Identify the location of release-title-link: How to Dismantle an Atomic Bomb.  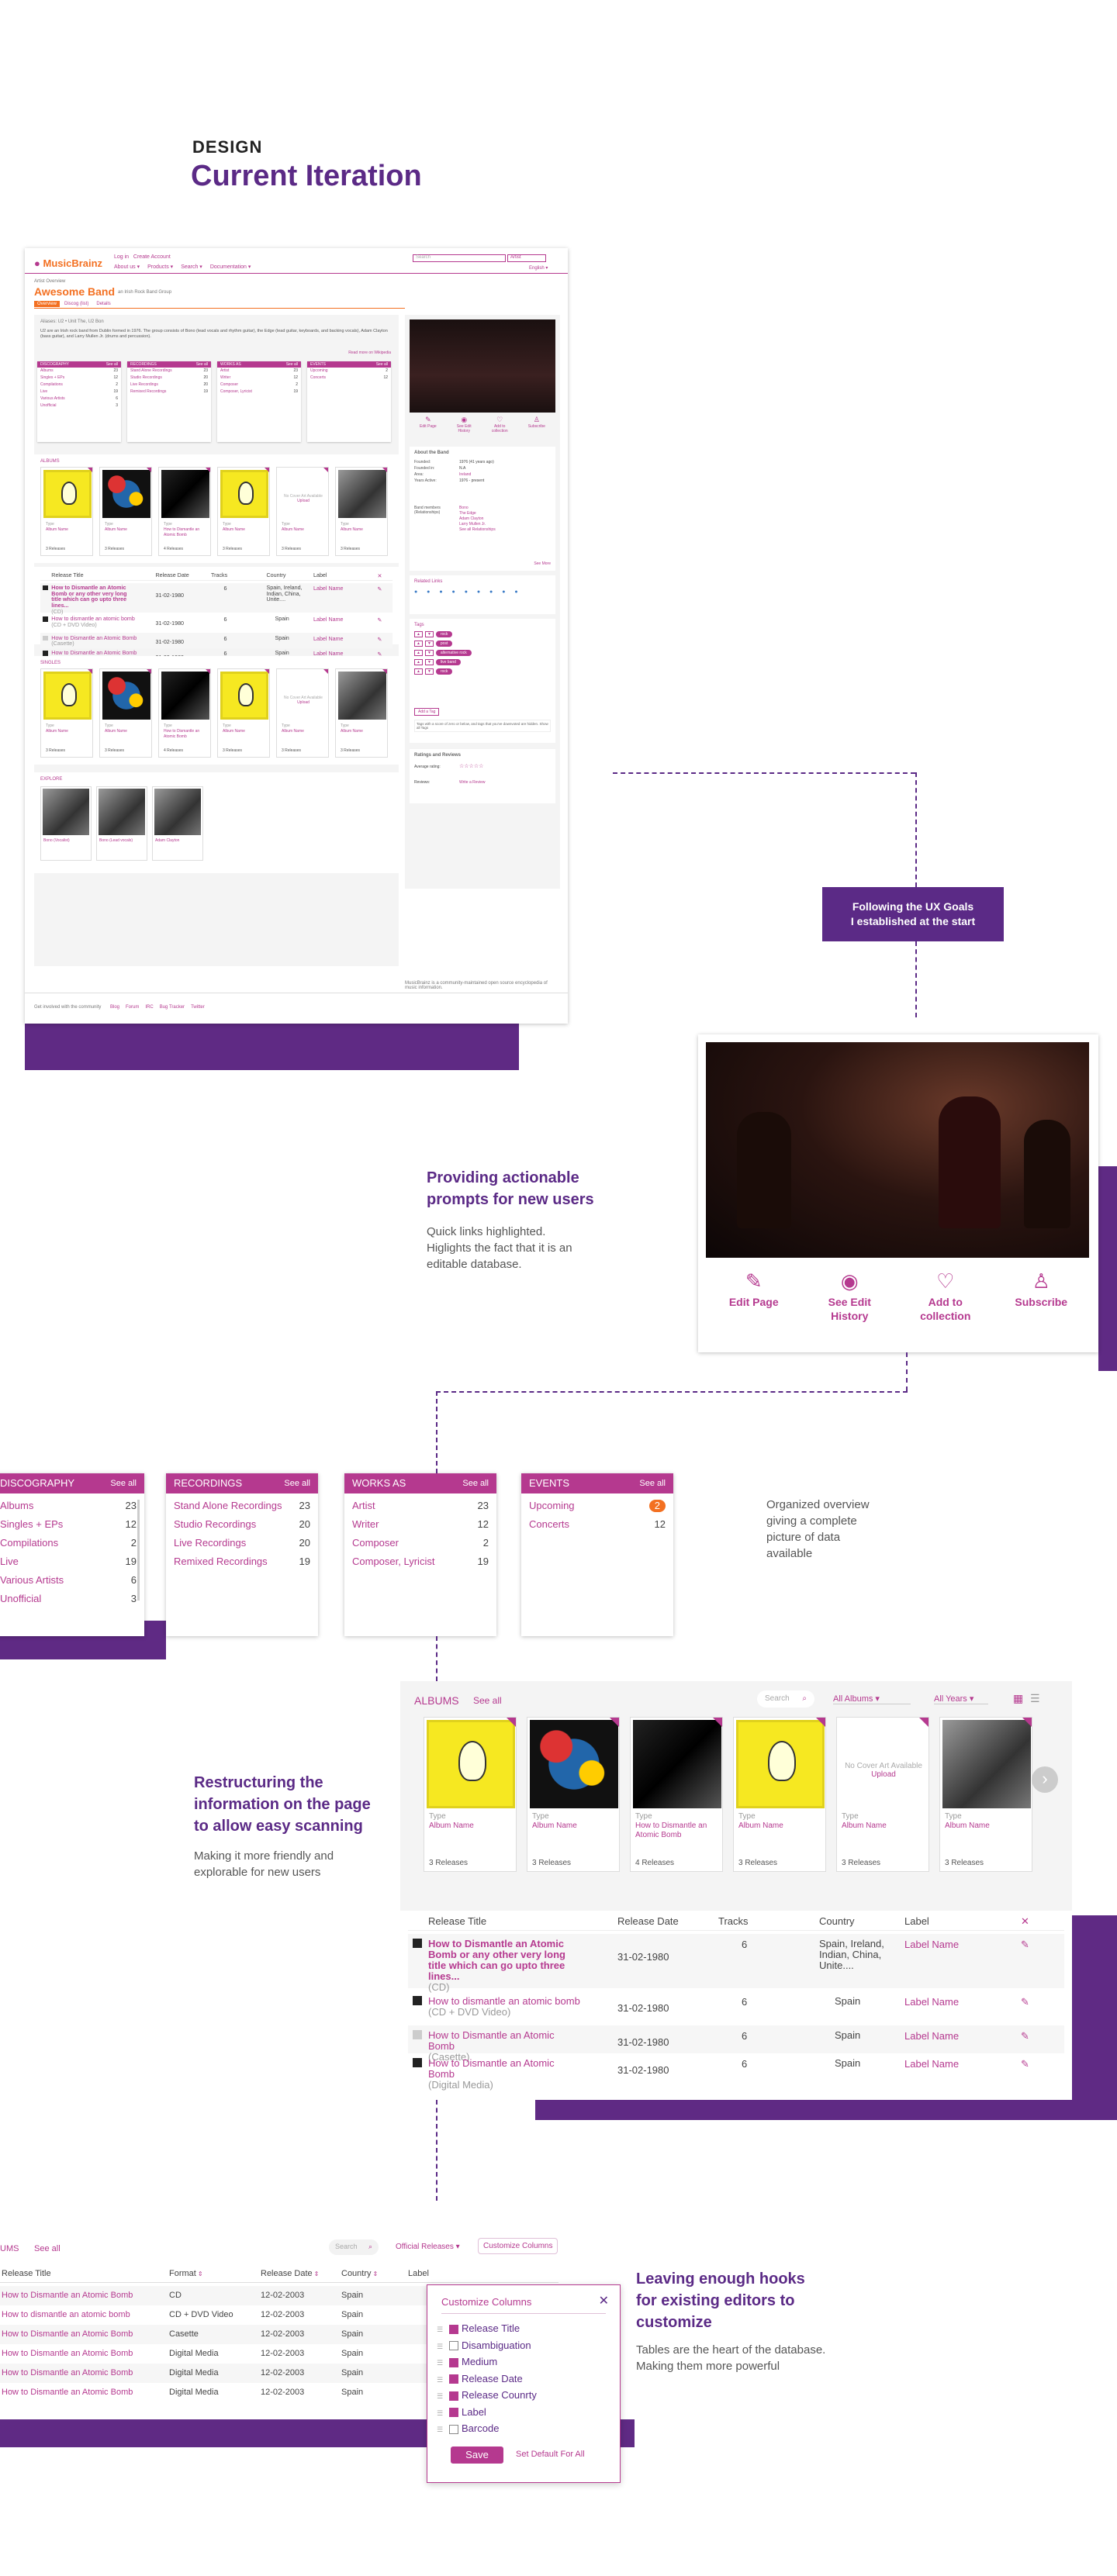
(67, 2354).